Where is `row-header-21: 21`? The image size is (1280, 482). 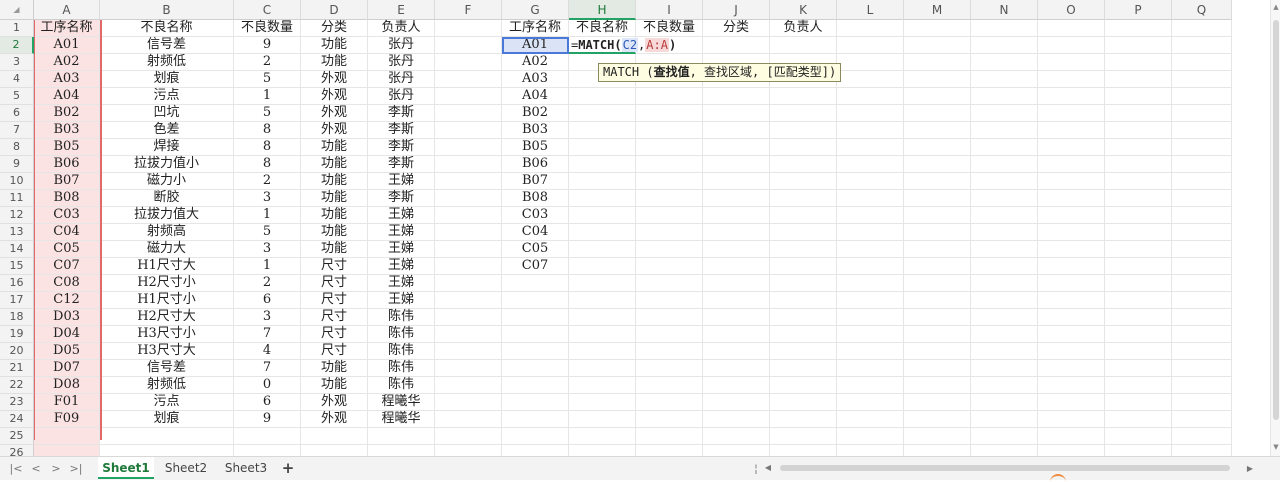
row-header-21: 21 is located at coordinates (17, 368).